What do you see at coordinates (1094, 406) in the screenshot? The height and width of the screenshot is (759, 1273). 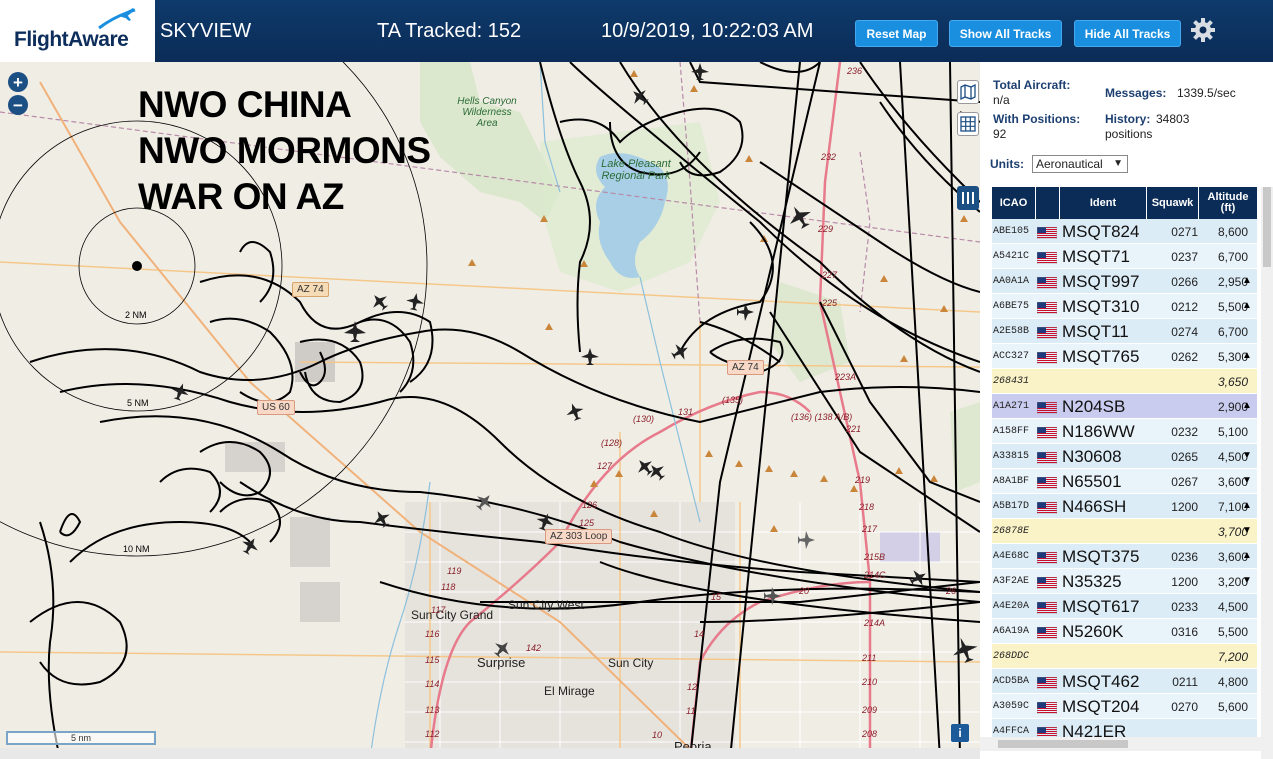 I see `cell-ident: N204SB` at bounding box center [1094, 406].